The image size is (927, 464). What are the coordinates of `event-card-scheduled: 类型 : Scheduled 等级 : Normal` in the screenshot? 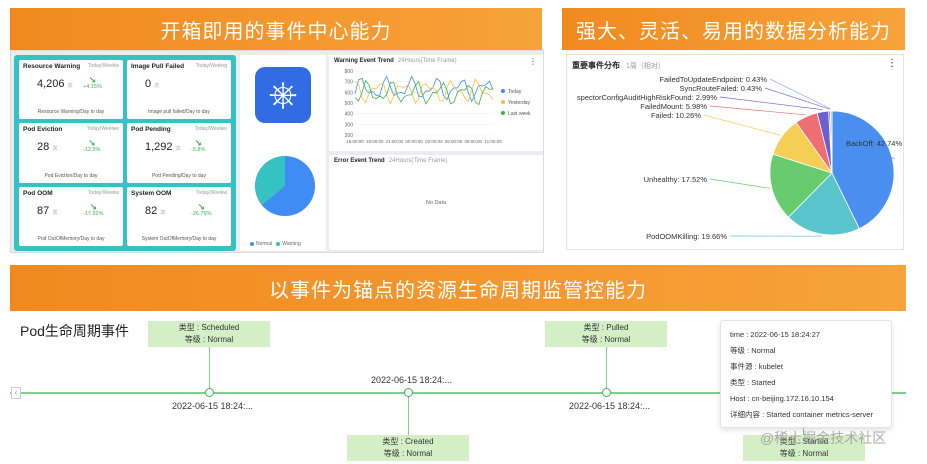 It's located at (209, 334).